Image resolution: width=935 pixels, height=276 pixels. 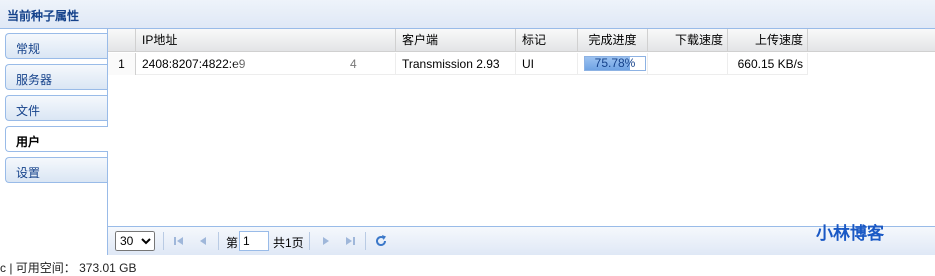 I want to click on col-header-progress: 完成进度, so click(x=613, y=40).